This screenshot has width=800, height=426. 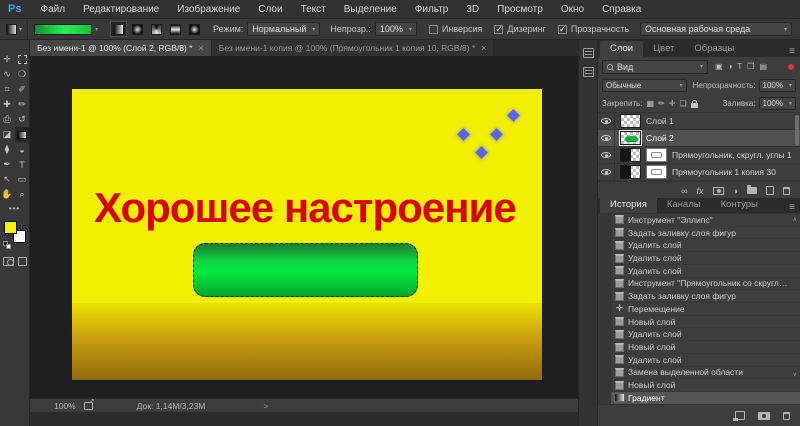 I want to click on history-item: Инструмент "Эллипс", so click(x=699, y=220).